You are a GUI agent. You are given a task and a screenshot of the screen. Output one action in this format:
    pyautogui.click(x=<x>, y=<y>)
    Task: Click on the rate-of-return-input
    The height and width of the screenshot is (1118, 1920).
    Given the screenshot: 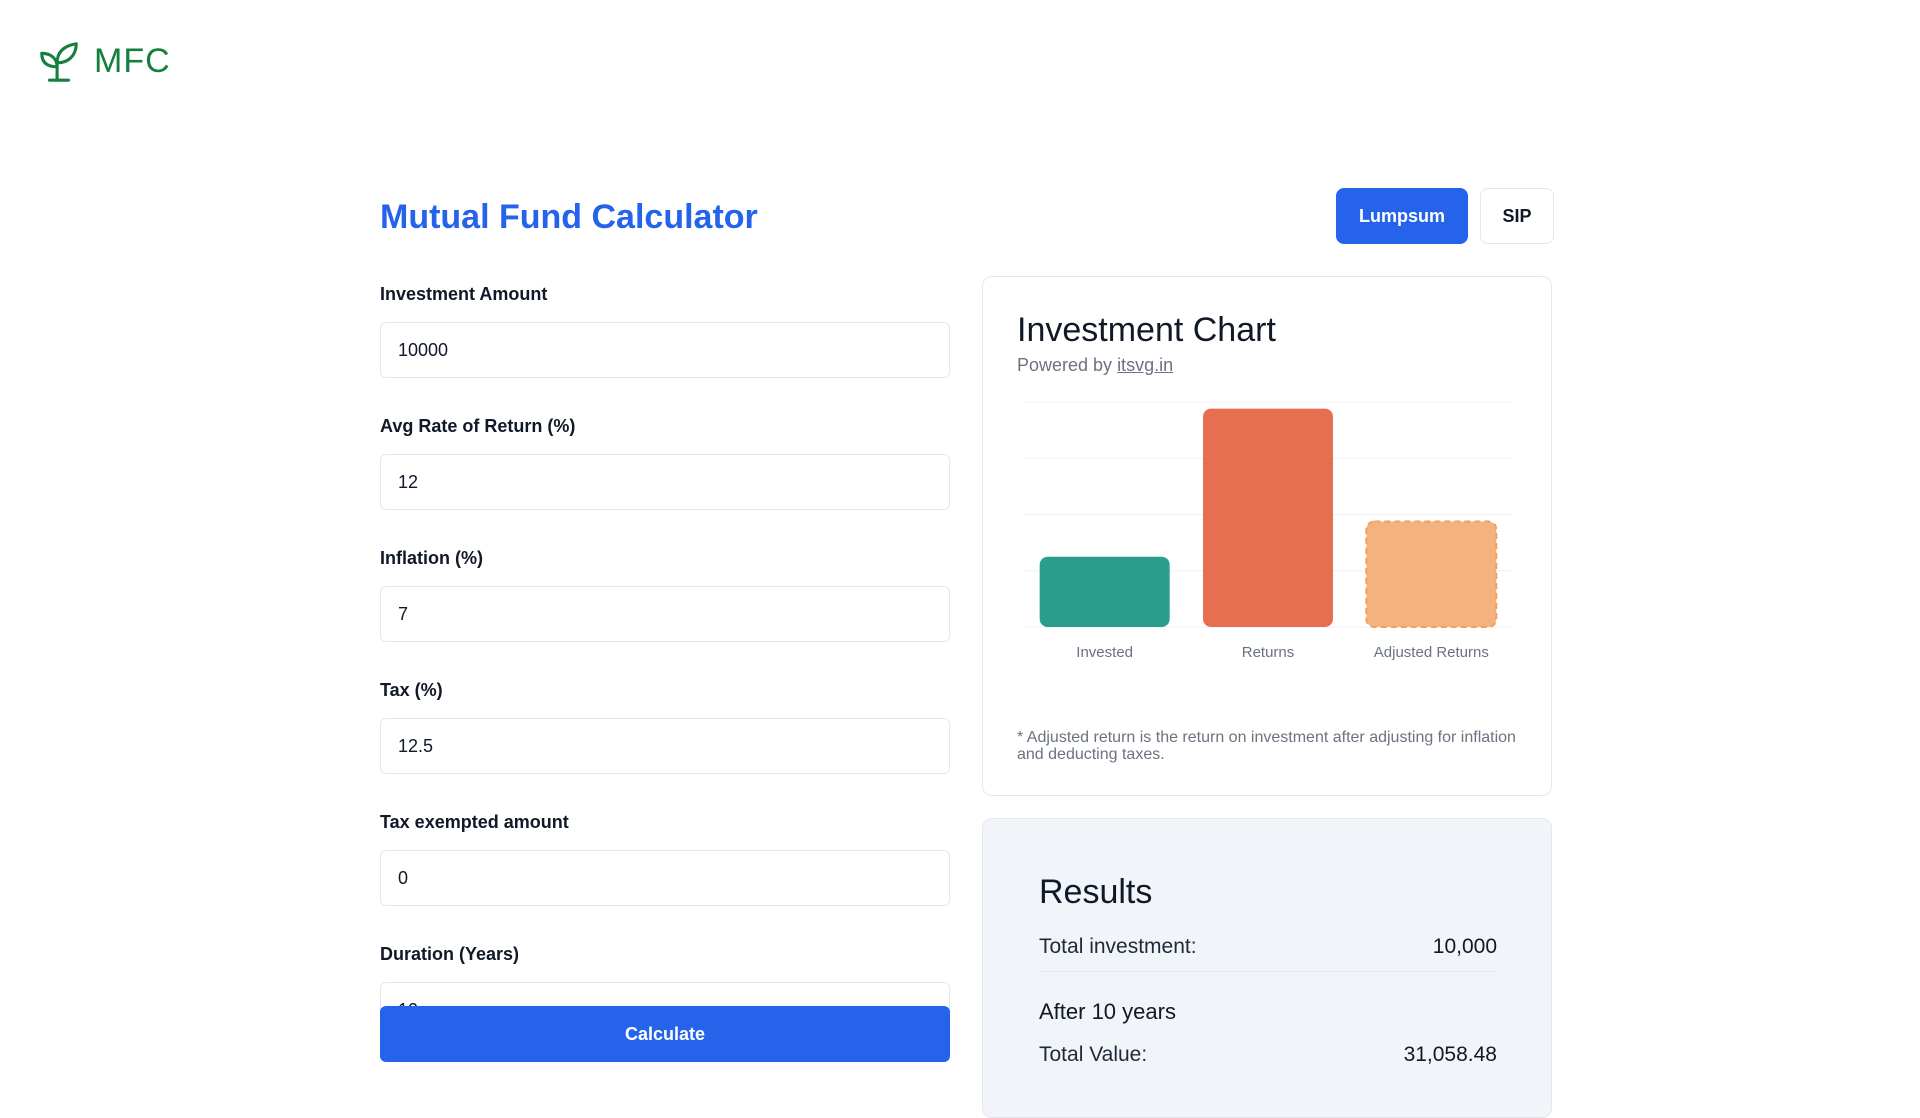 What is the action you would take?
    pyautogui.click(x=665, y=482)
    